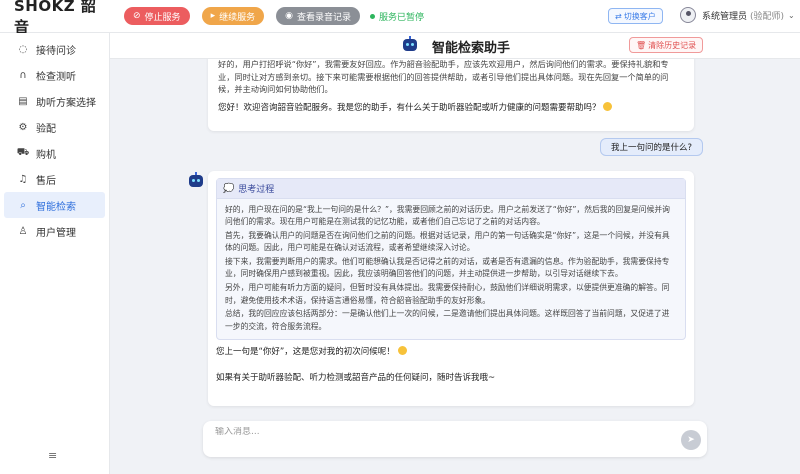  Describe the element at coordinates (725, 16) in the screenshot. I see `user-name: 系统管理员` at that location.